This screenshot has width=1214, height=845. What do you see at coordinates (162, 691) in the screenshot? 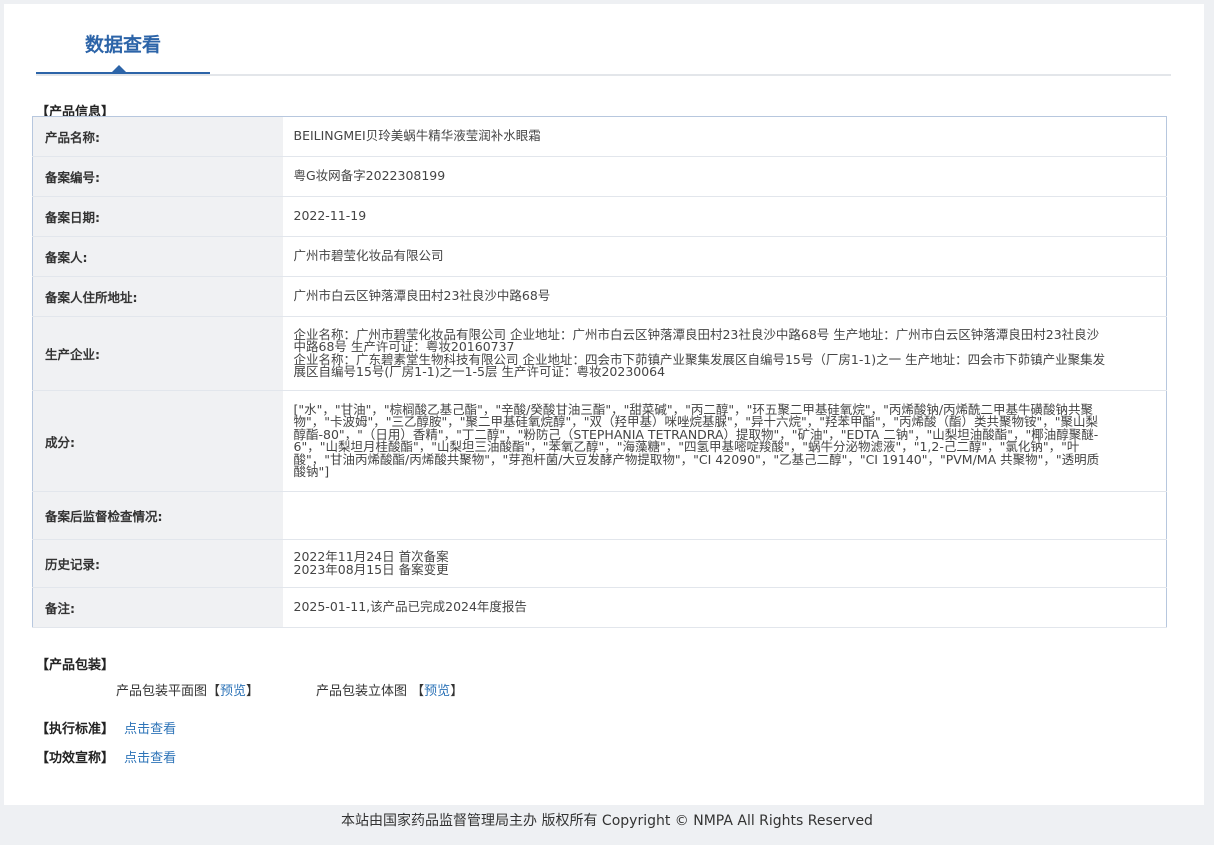
I see `package-flat-label: 产品包装平面图` at bounding box center [162, 691].